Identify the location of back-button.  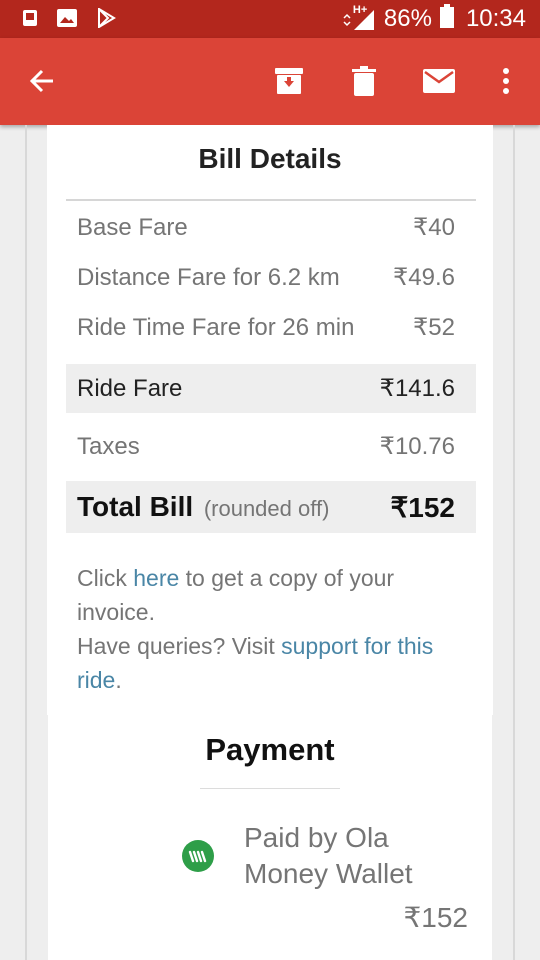
(42, 81).